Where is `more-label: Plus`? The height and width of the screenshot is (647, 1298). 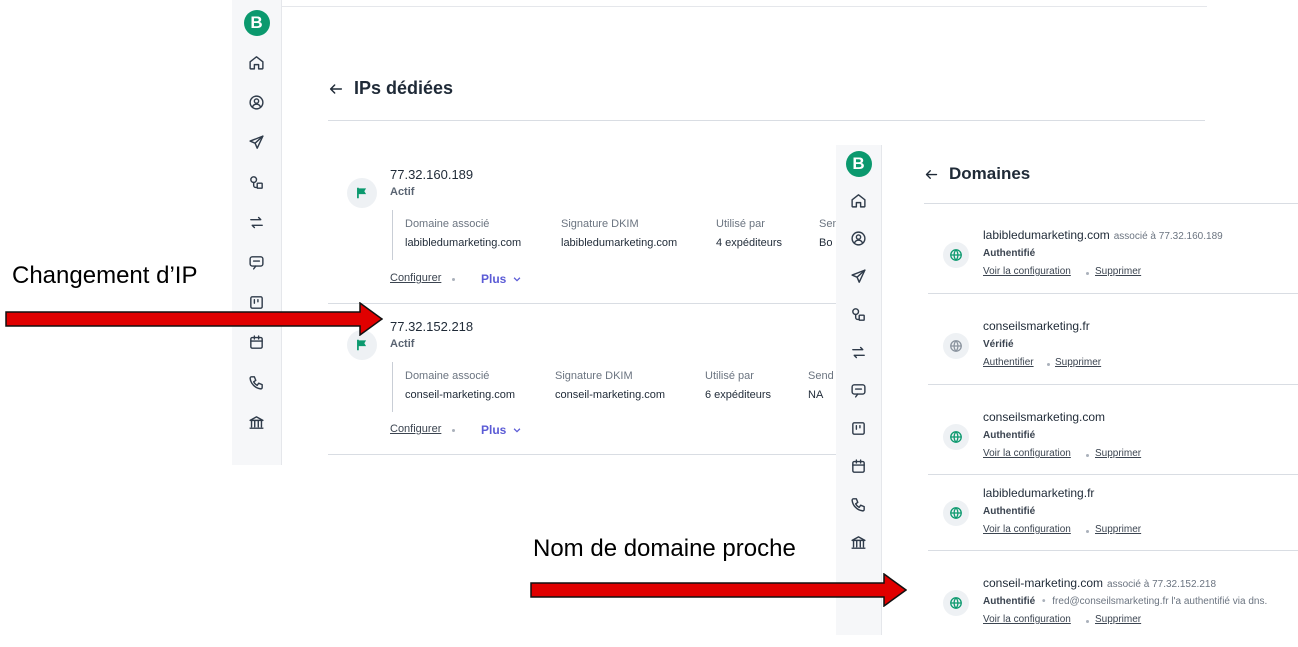
more-label: Plus is located at coordinates (494, 430).